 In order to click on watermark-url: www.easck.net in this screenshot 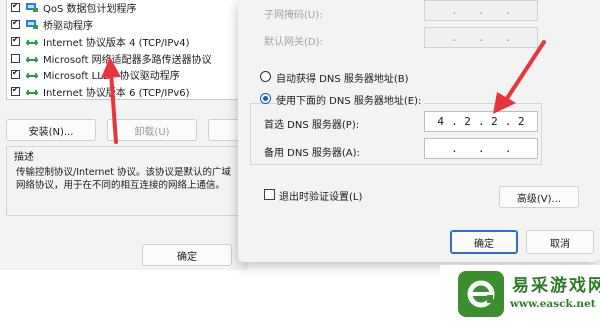, I will do `click(553, 304)`.